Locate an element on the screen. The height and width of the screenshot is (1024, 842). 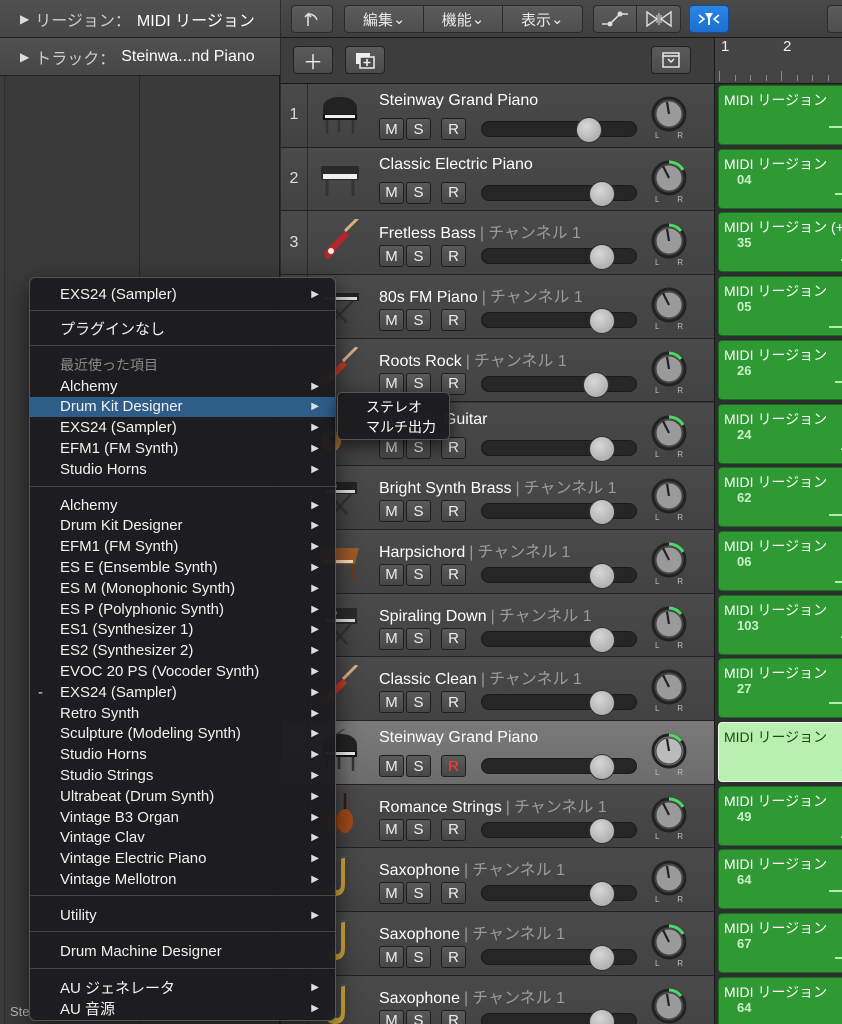
menu-item-recent: Alchemy ▶ is located at coordinates (182, 386).